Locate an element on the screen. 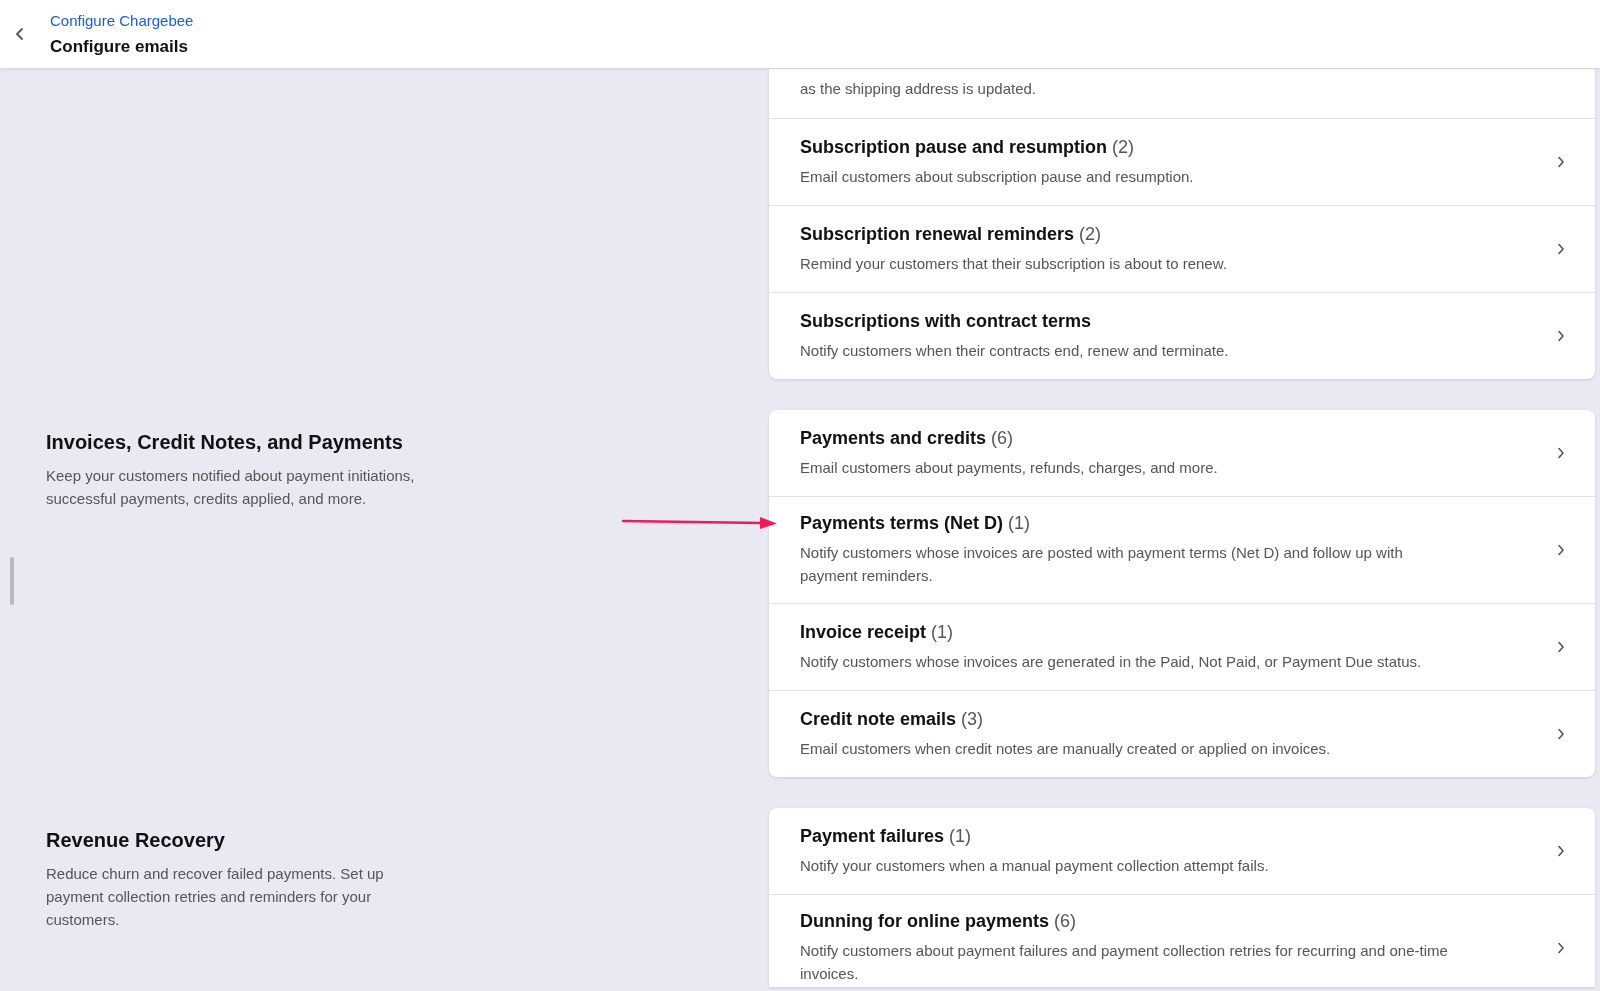 This screenshot has width=1600, height=991. row-title: Credit note emails (3) is located at coordinates (892, 719).